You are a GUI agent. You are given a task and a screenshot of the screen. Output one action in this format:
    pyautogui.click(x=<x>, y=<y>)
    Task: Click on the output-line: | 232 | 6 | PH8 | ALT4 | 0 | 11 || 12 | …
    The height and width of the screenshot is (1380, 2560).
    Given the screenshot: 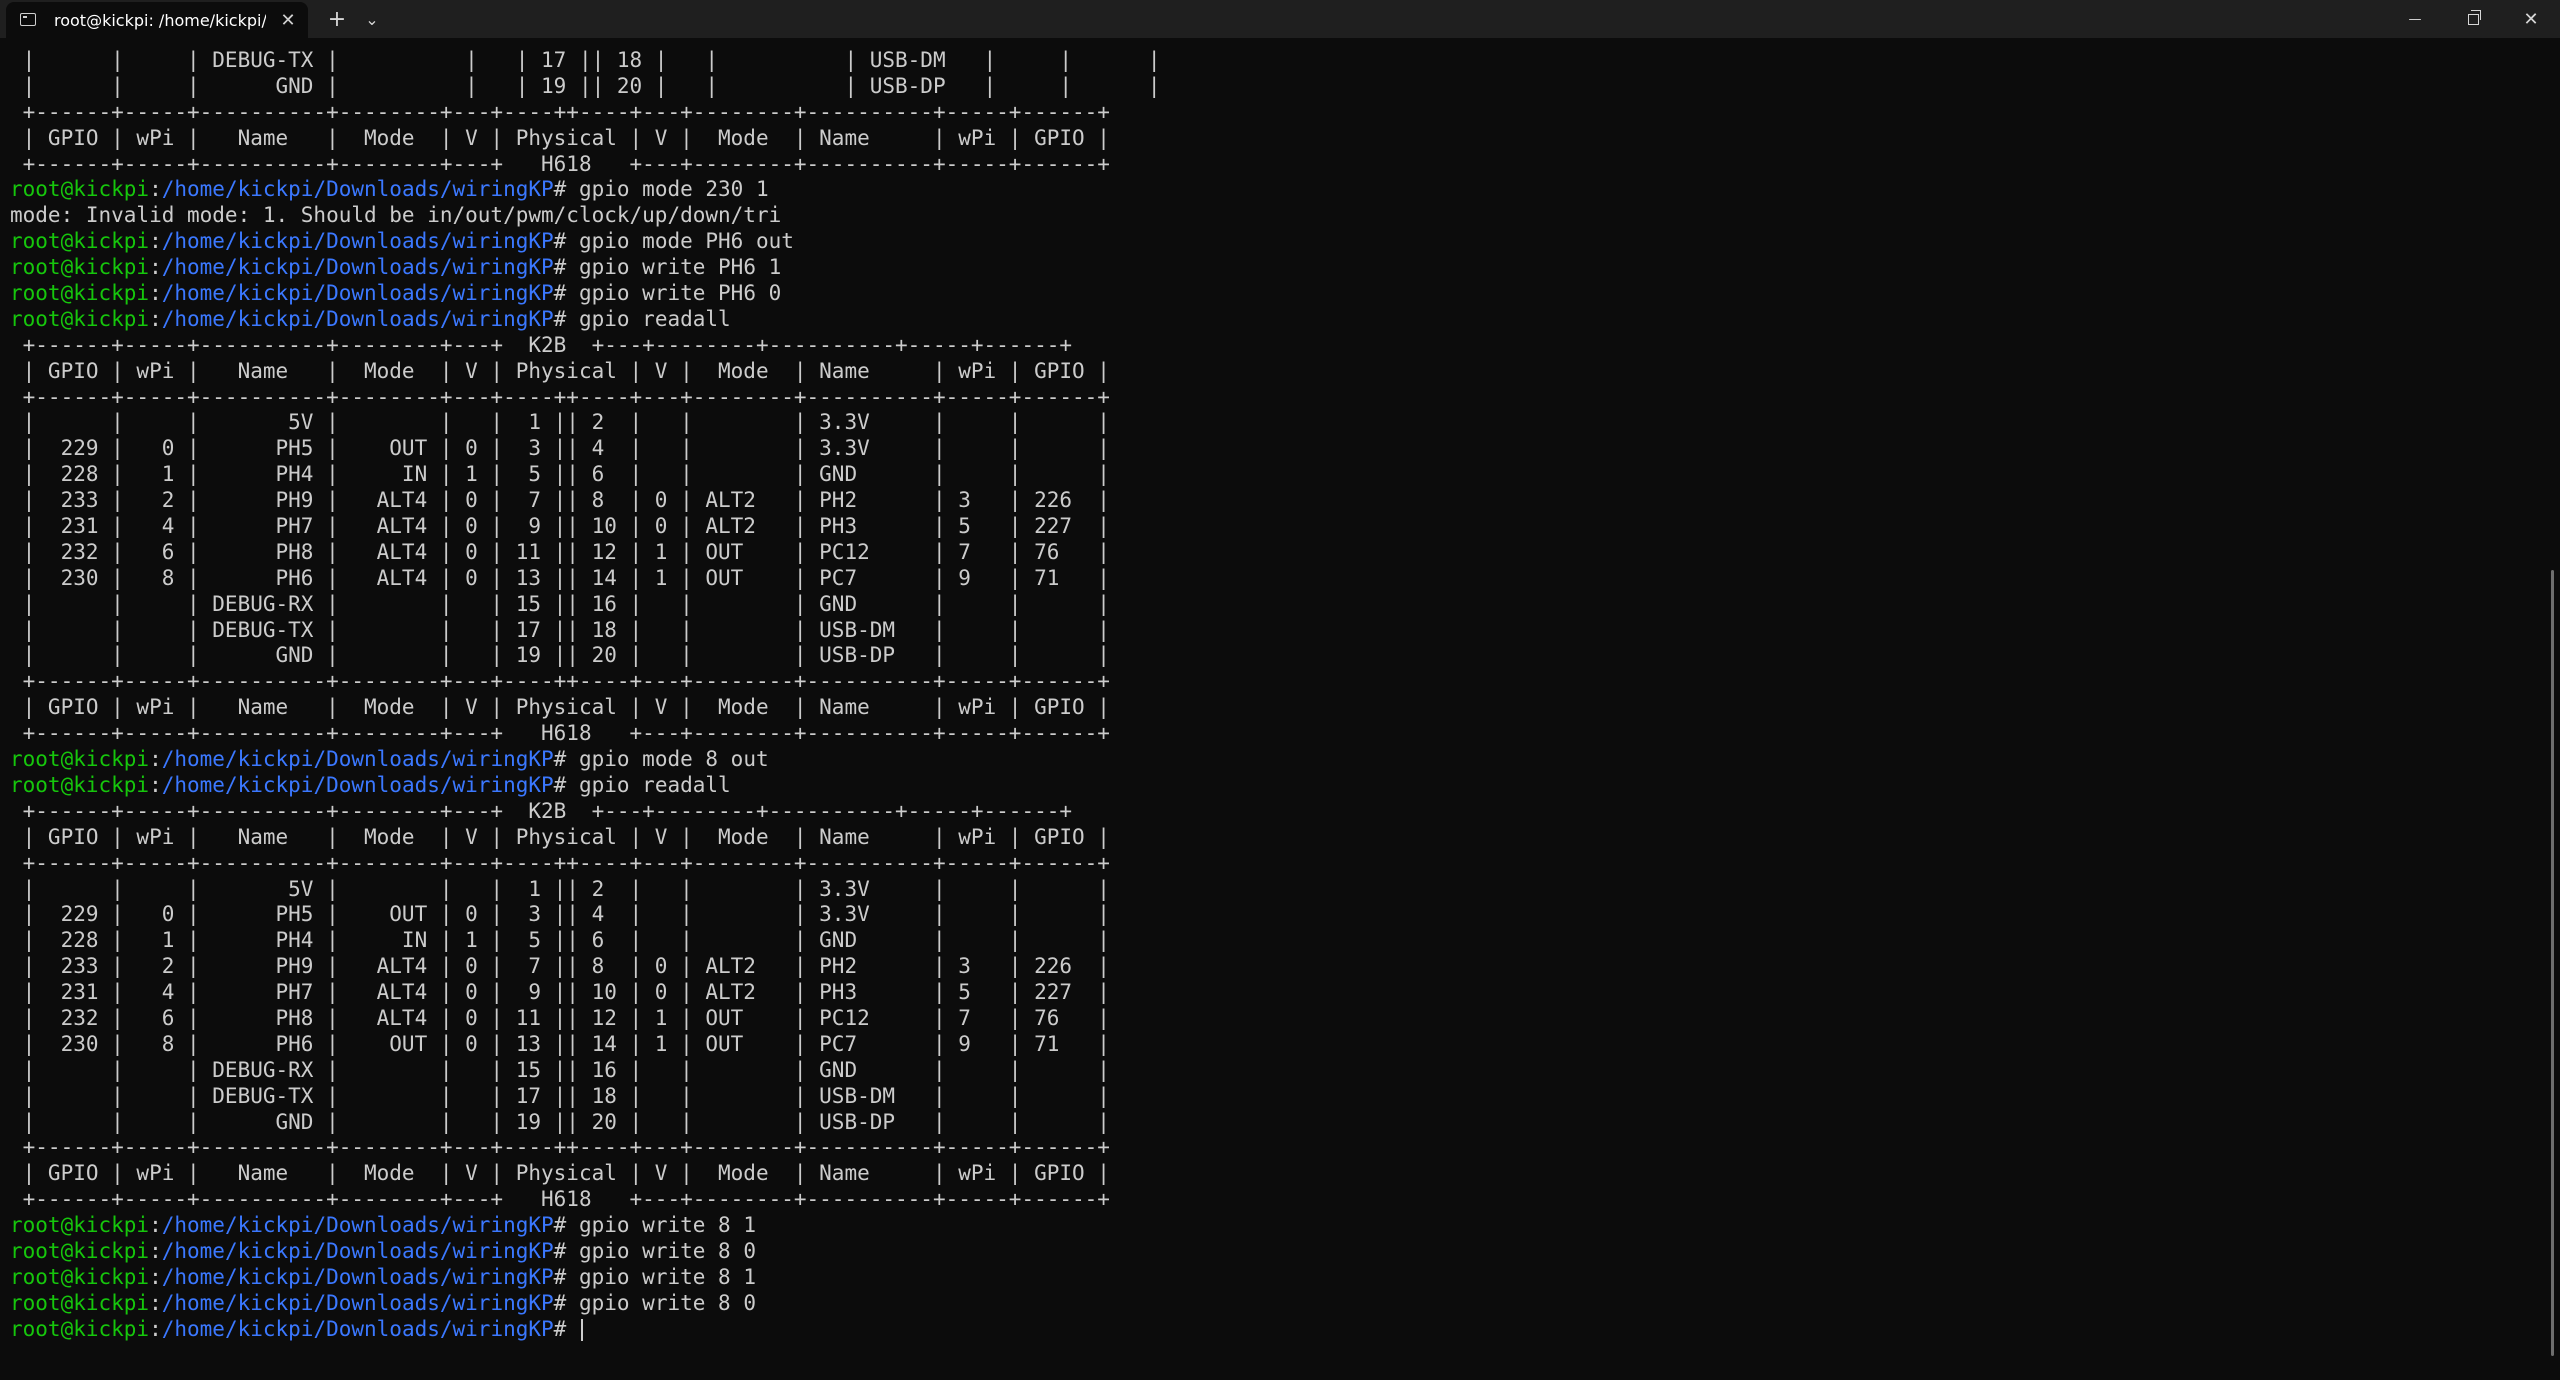 What is the action you would take?
    pyautogui.click(x=560, y=551)
    